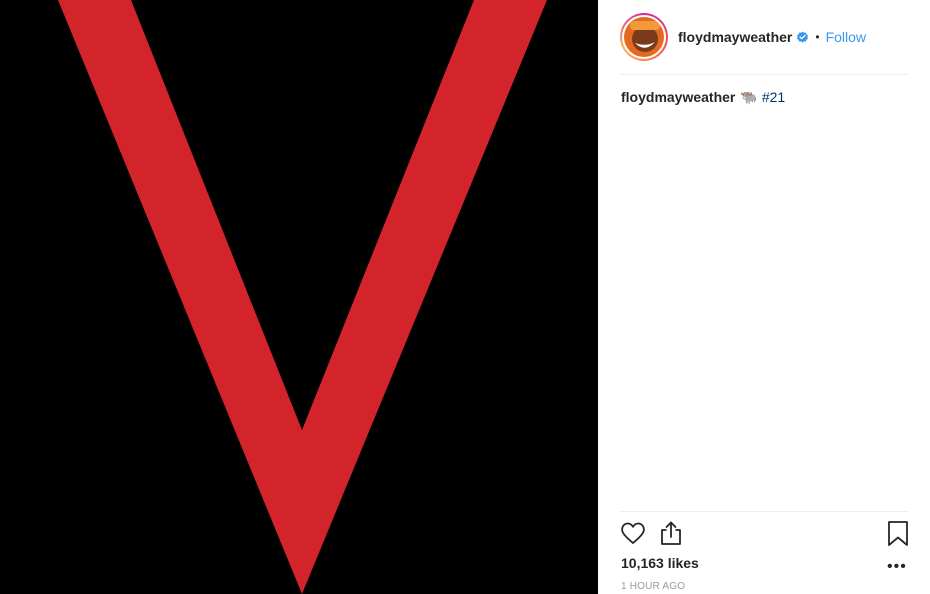  What do you see at coordinates (633, 533) in the screenshot?
I see `heart-icon` at bounding box center [633, 533].